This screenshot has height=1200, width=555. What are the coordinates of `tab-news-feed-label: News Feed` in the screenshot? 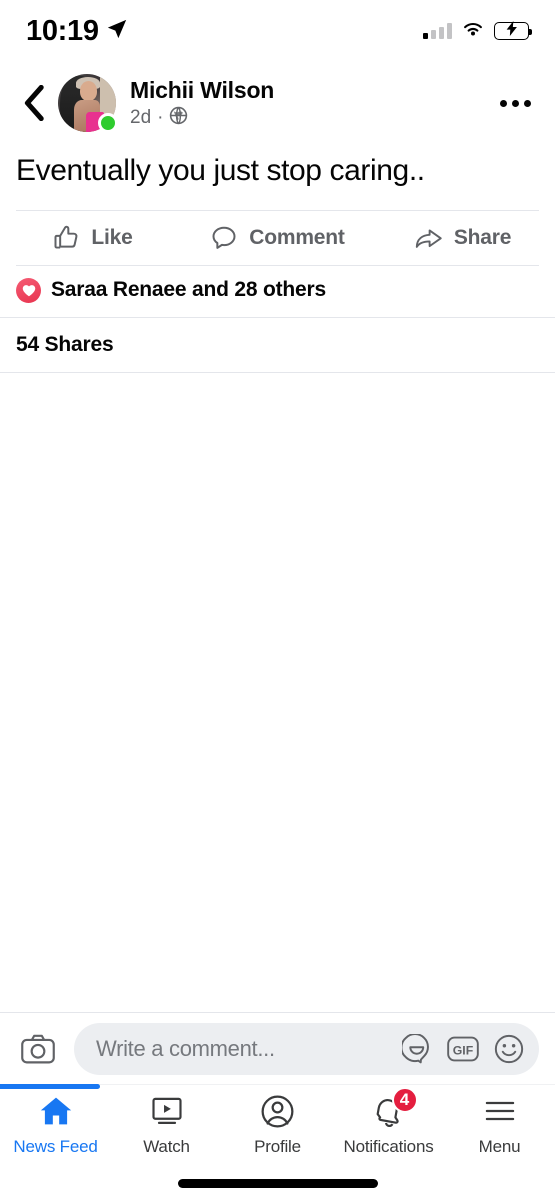 It's located at (55, 1146).